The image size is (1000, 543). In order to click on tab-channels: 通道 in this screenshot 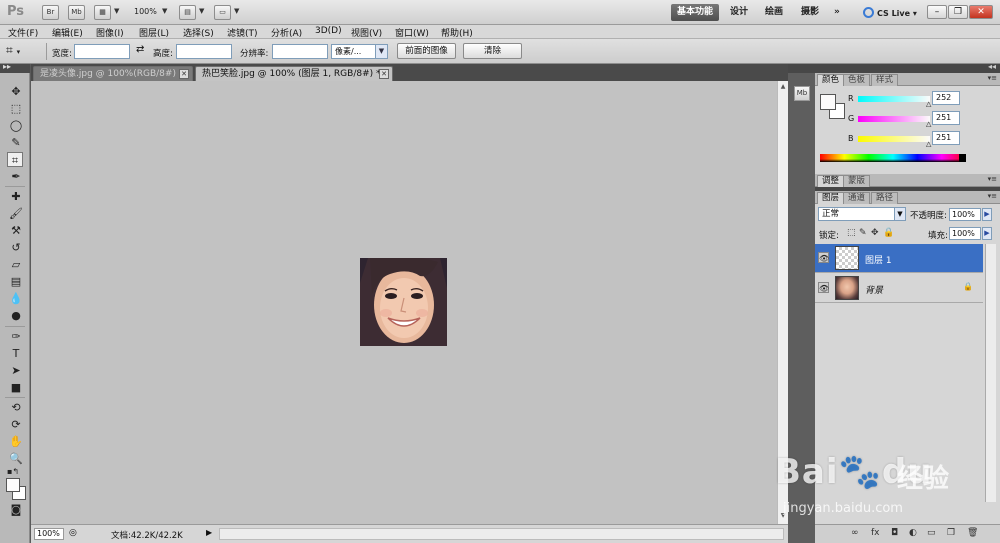, I will do `click(857, 198)`.